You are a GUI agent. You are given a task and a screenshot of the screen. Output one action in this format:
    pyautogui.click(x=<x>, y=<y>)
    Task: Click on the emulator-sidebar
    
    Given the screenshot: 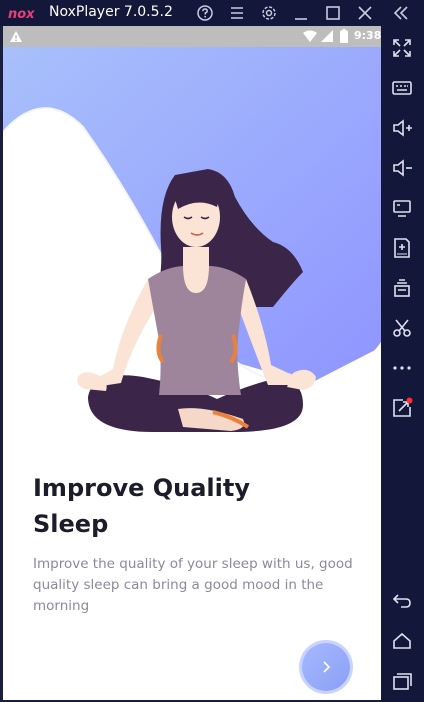 What is the action you would take?
    pyautogui.click(x=402, y=364)
    